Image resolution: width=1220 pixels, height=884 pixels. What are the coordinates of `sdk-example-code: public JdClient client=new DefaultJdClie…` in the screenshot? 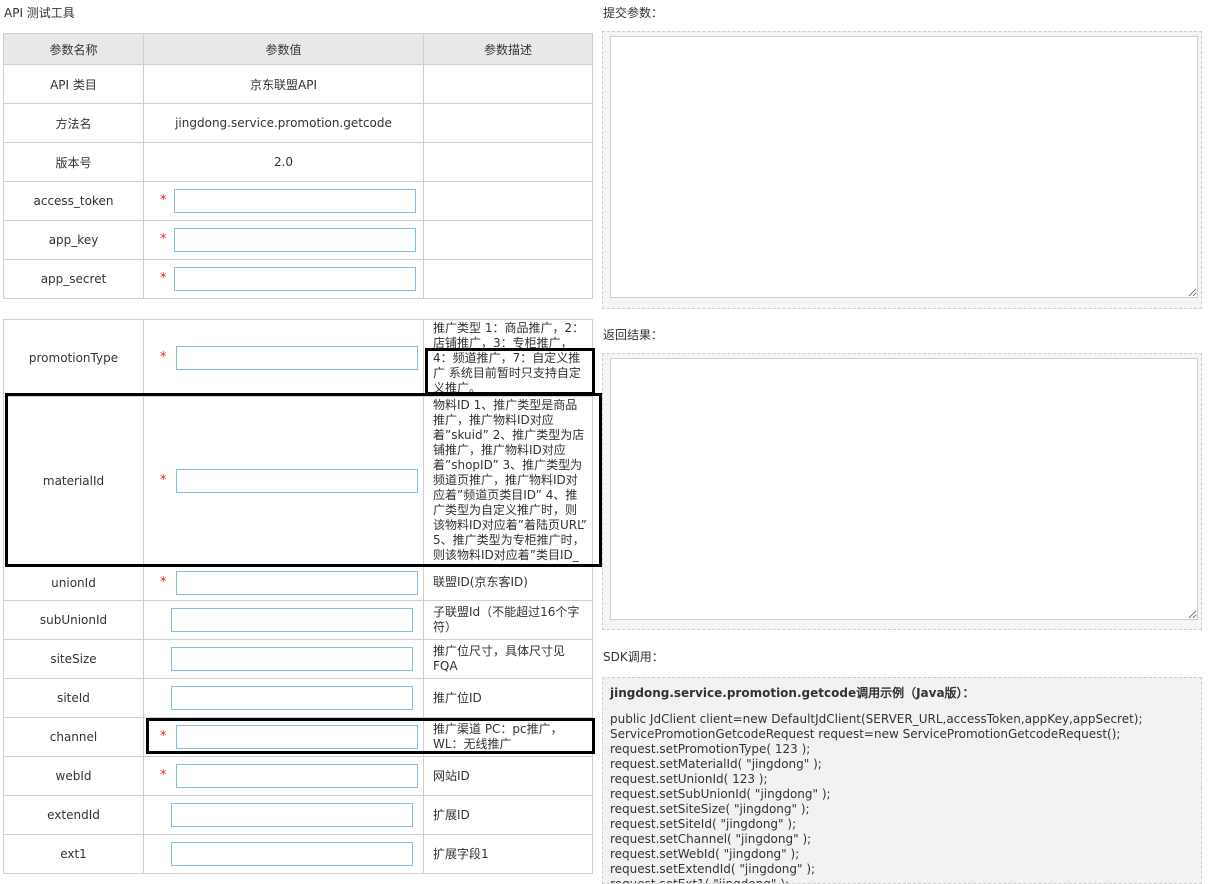 It's located at (876, 798).